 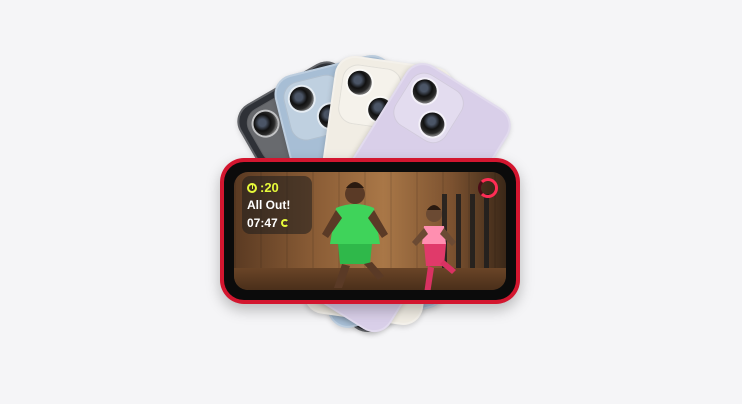 I want to click on elapsed-time: 07:47, so click(x=268, y=223).